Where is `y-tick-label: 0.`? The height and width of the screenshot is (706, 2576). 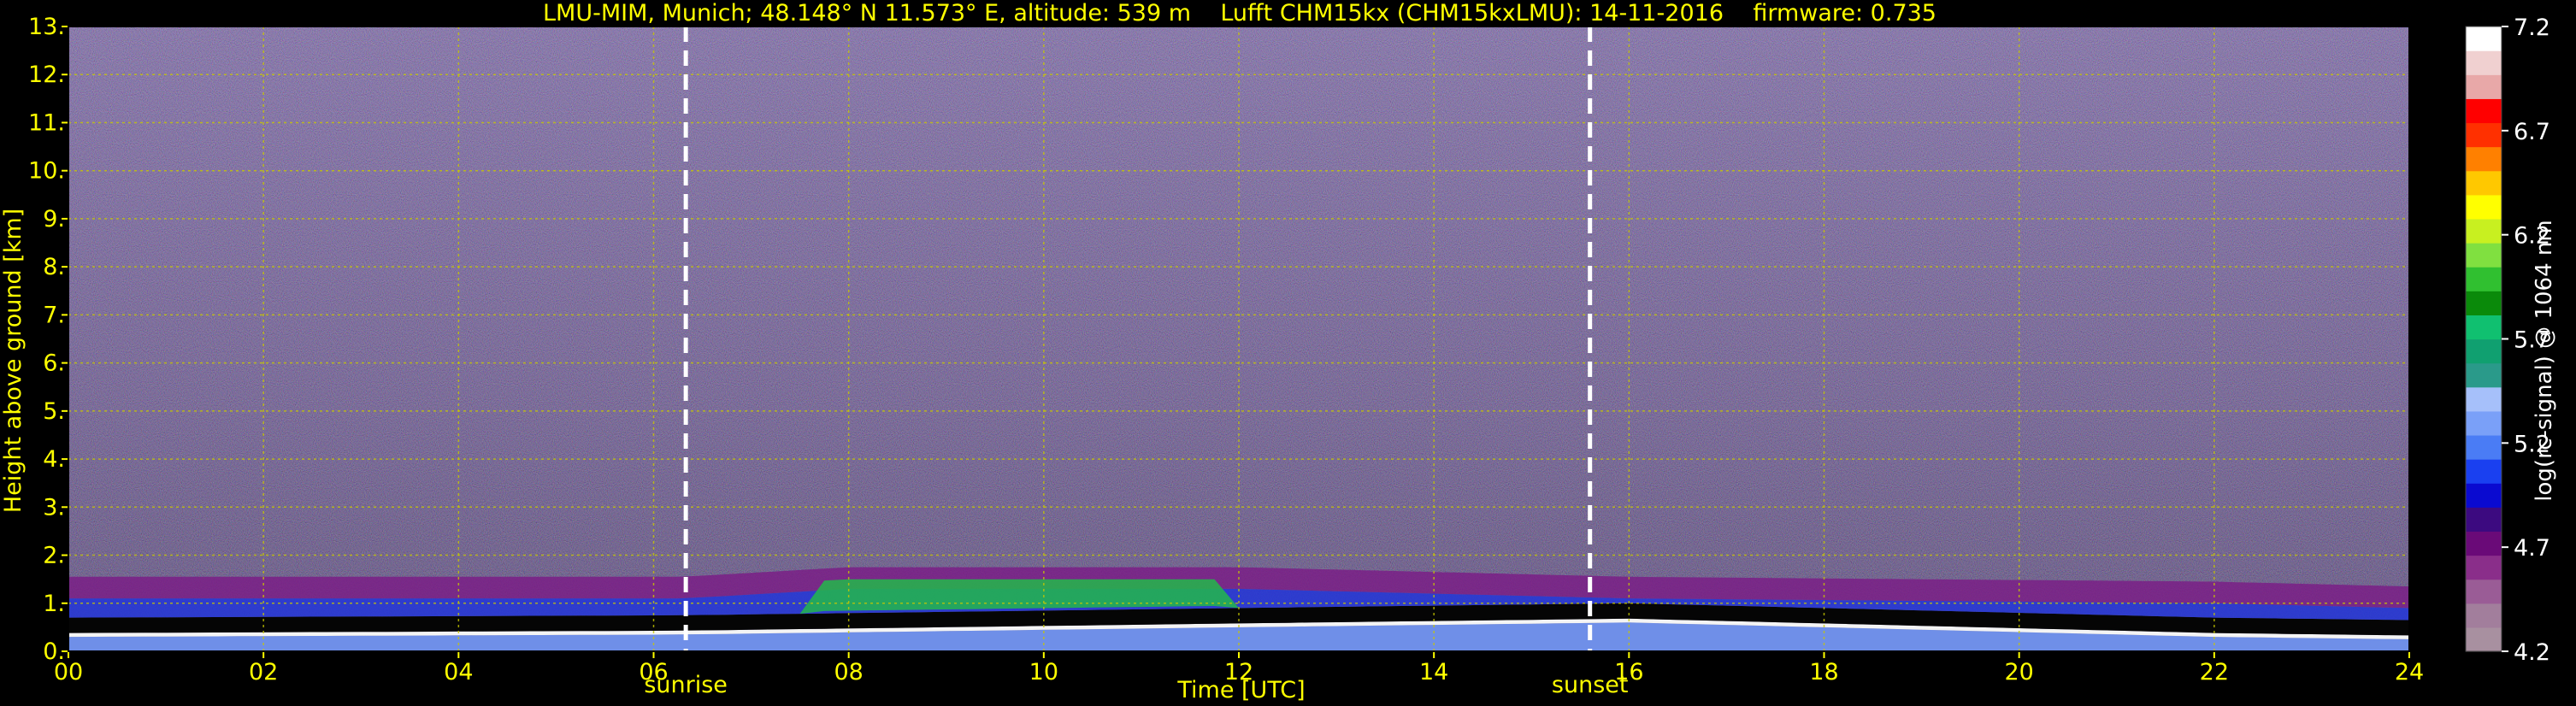 y-tick-label: 0. is located at coordinates (54, 651).